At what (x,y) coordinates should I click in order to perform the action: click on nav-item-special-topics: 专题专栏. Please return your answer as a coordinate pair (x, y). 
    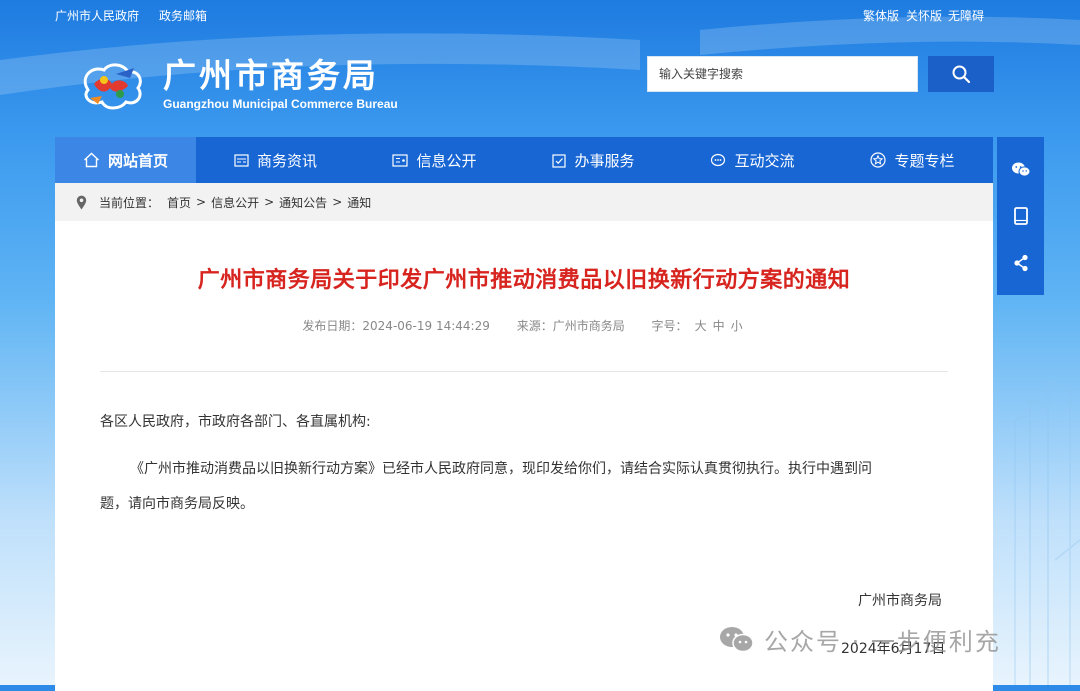
    Looking at the image, I should click on (912, 160).